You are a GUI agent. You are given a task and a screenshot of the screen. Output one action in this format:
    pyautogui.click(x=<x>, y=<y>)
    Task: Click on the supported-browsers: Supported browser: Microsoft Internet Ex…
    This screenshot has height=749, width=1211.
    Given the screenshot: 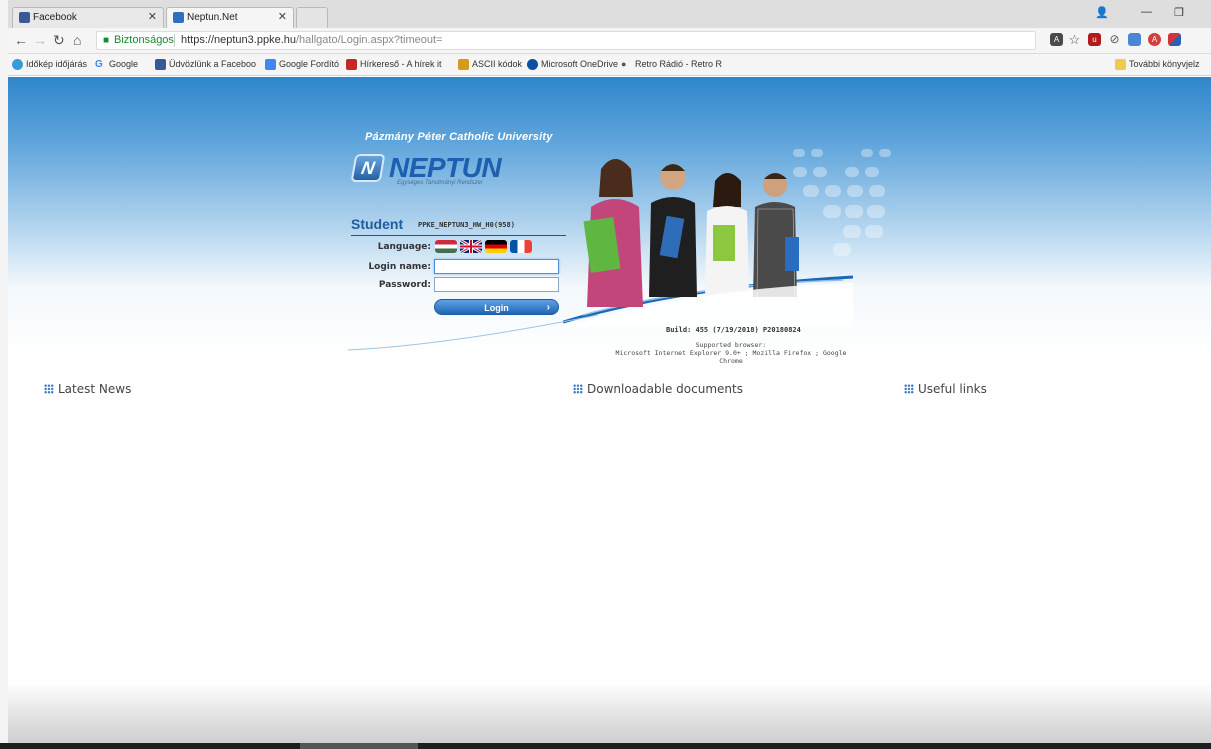 What is the action you would take?
    pyautogui.click(x=731, y=353)
    